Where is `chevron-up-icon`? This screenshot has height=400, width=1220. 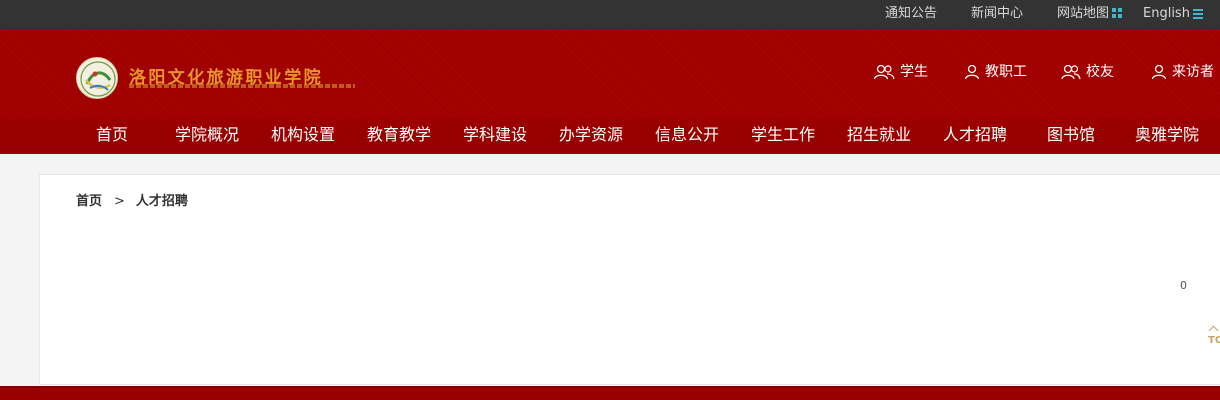 chevron-up-icon is located at coordinates (1213, 330).